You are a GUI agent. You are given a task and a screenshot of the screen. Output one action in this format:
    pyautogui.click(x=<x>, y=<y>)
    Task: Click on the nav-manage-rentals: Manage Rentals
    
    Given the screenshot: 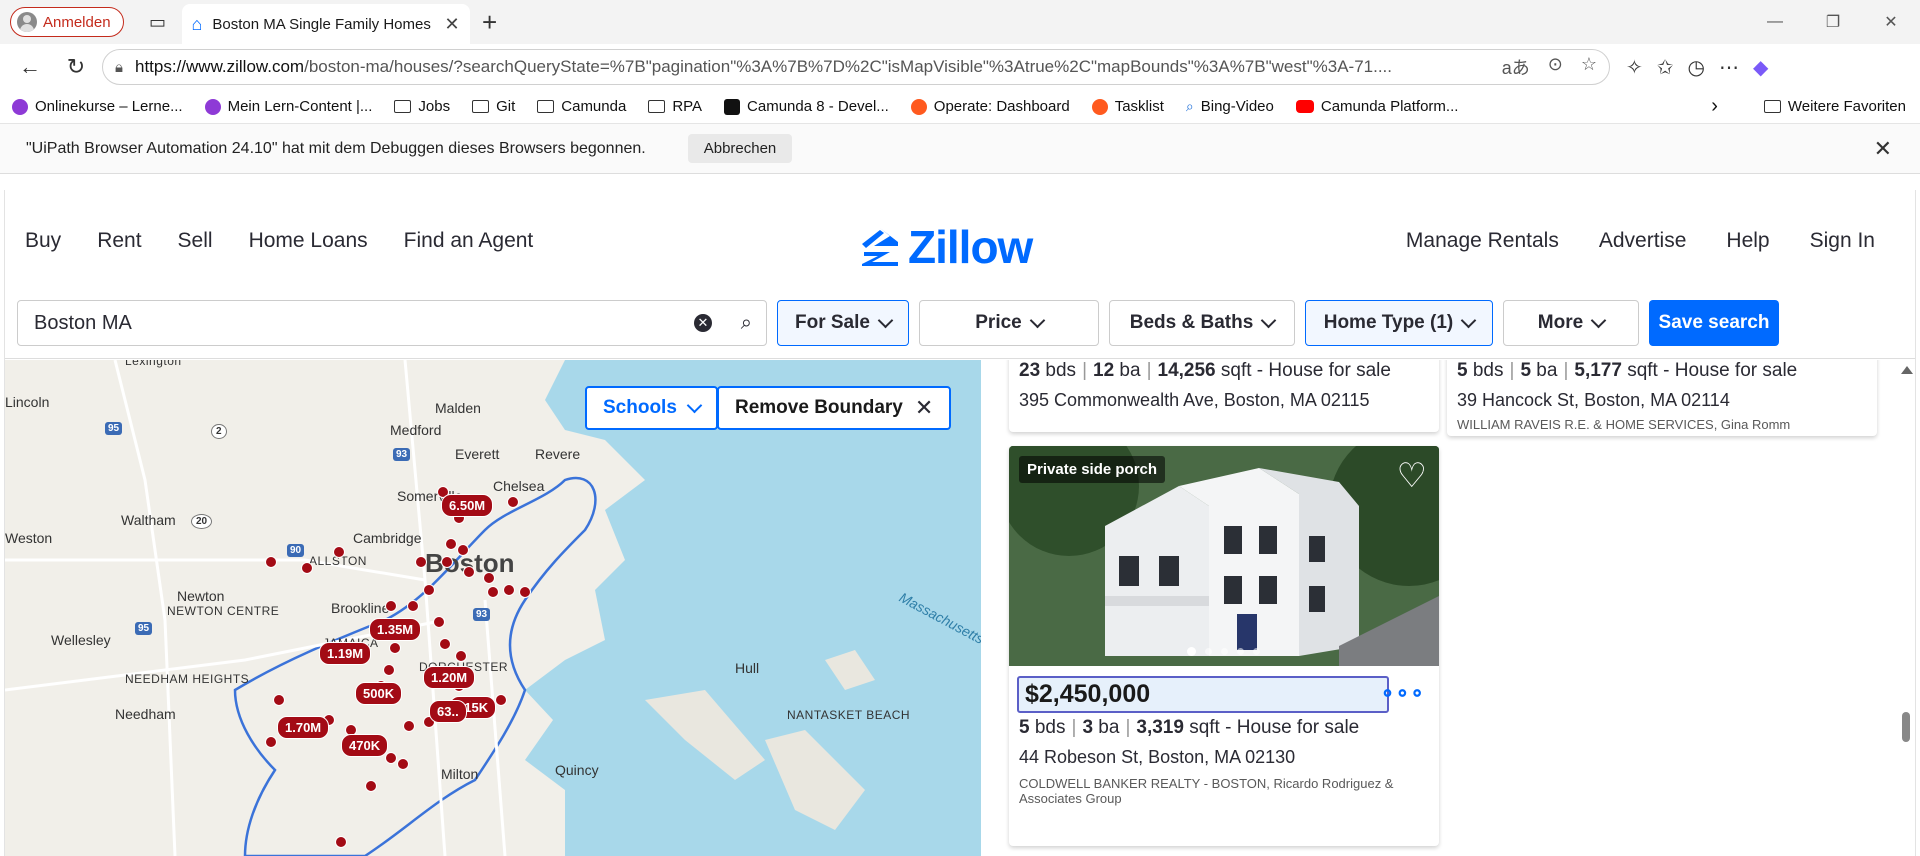 What is the action you would take?
    pyautogui.click(x=1482, y=241)
    